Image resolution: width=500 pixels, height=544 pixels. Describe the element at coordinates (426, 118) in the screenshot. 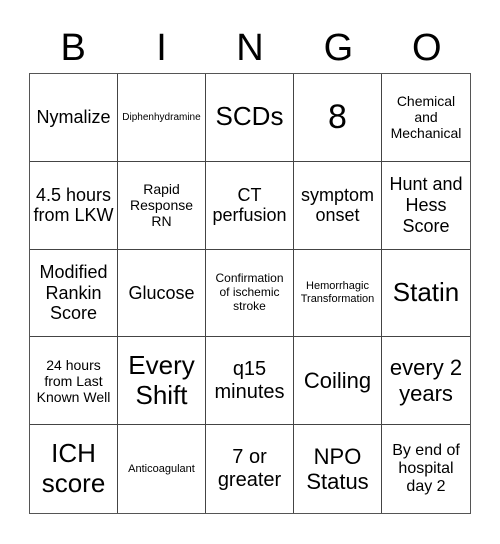

I see `bingo-cell: Chemical and Mechanical` at that location.